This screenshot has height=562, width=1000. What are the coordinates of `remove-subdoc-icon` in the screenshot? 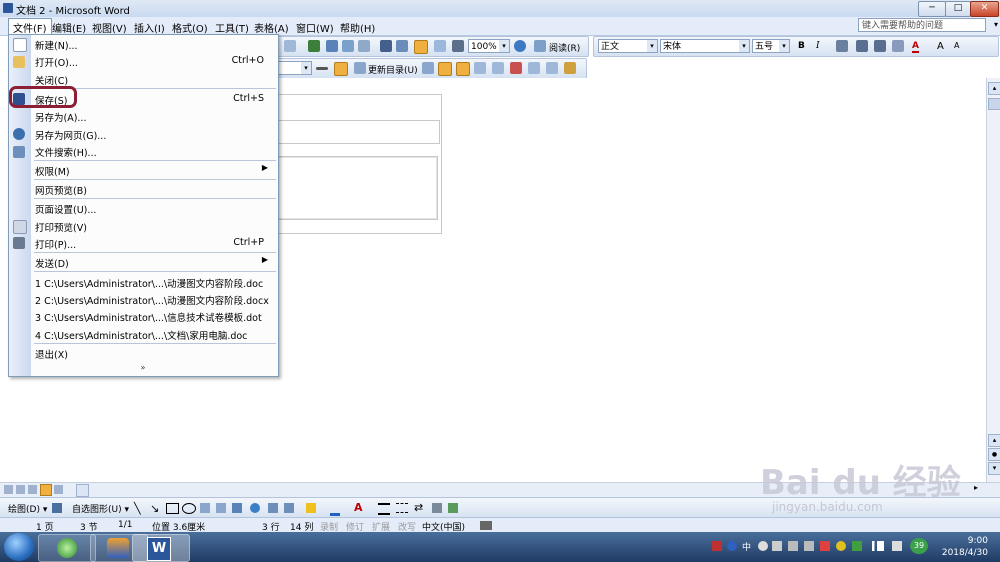 It's located at (498, 68).